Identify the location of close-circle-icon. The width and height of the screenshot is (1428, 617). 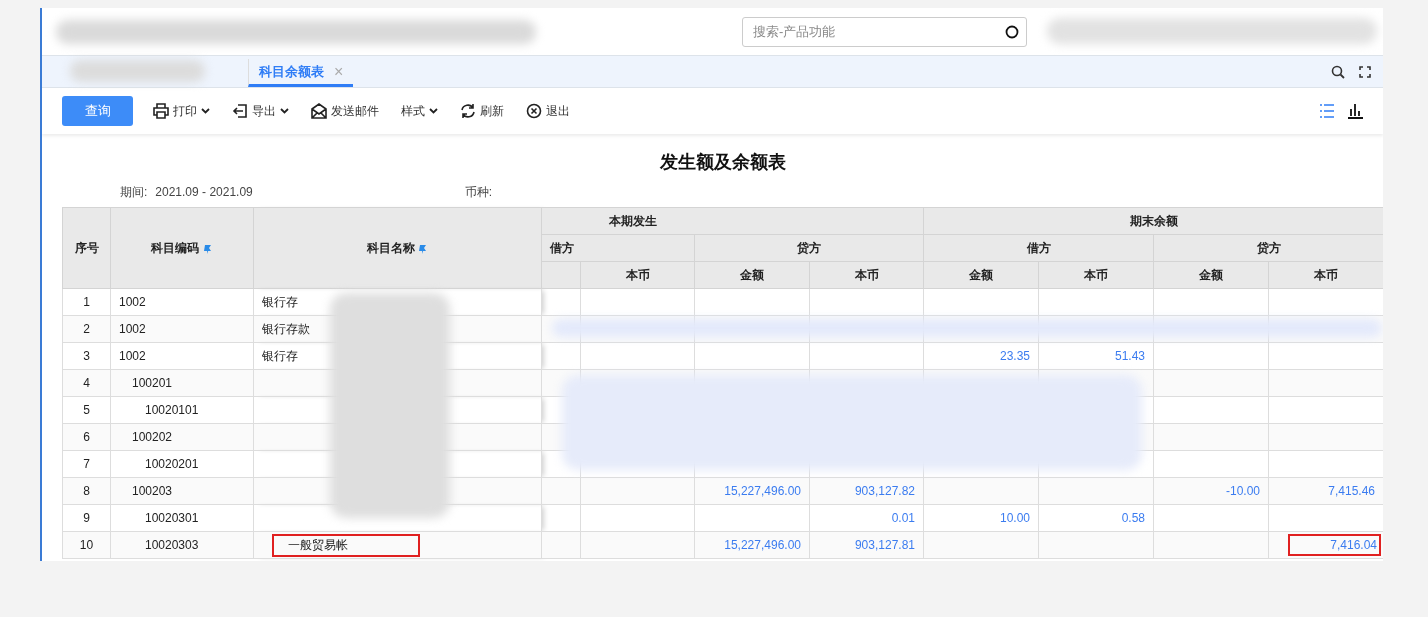
(534, 111).